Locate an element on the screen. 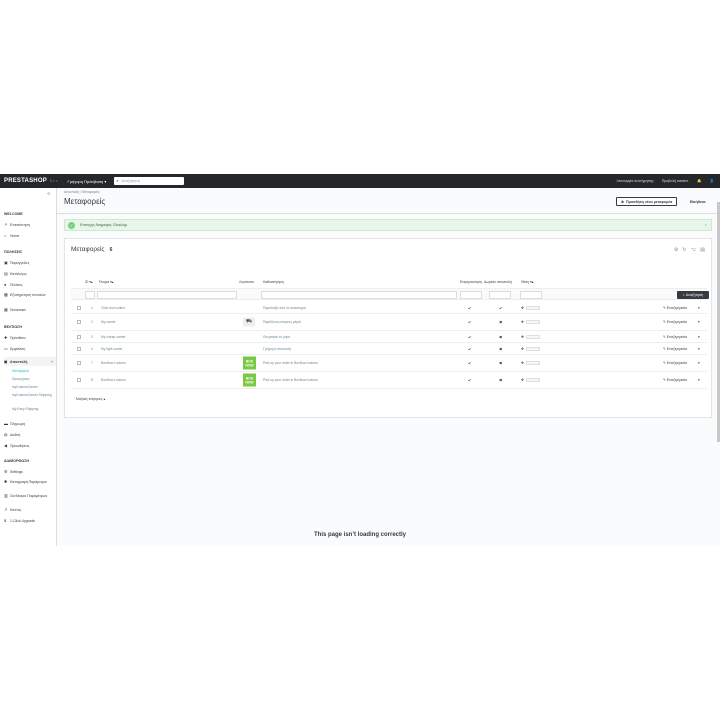 Image resolution: width=720 pixels, height=720 pixels. sidebar-item-customers: ● Πελάτες is located at coordinates (30, 284).